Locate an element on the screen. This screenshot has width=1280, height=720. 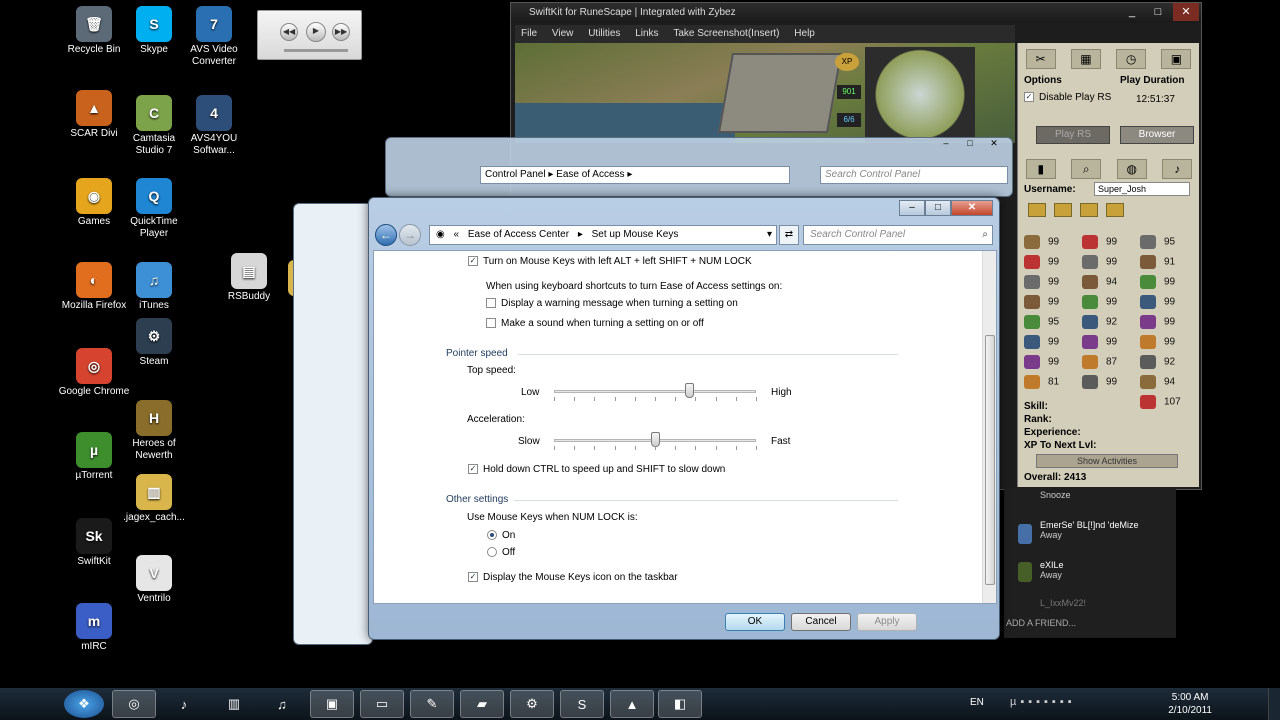
swiftkit-taskbar-icon: ▣ is located at coordinates (332, 704).